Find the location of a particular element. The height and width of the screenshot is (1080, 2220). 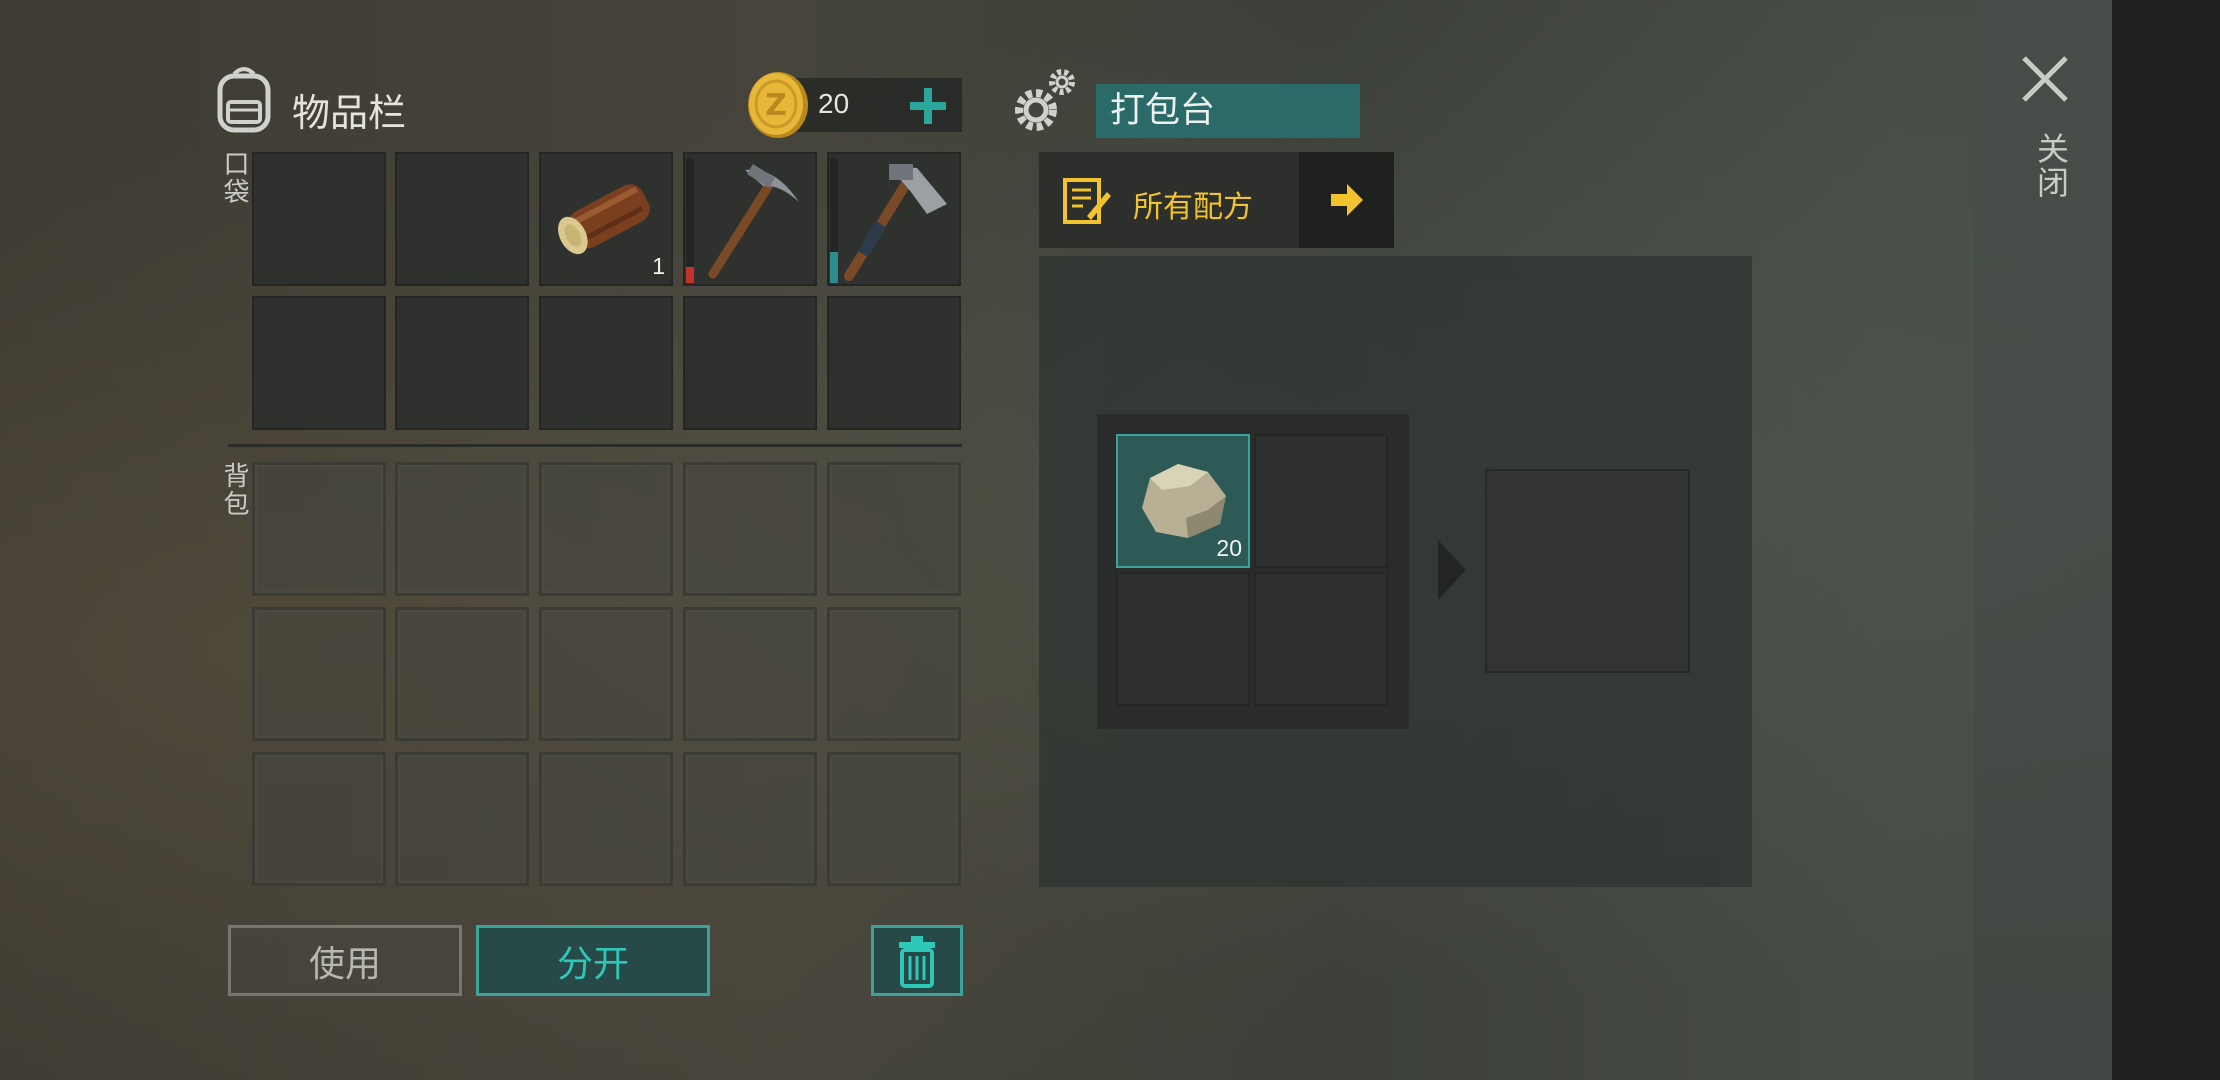

pocket-slot-pickaxe is located at coordinates (750, 219).